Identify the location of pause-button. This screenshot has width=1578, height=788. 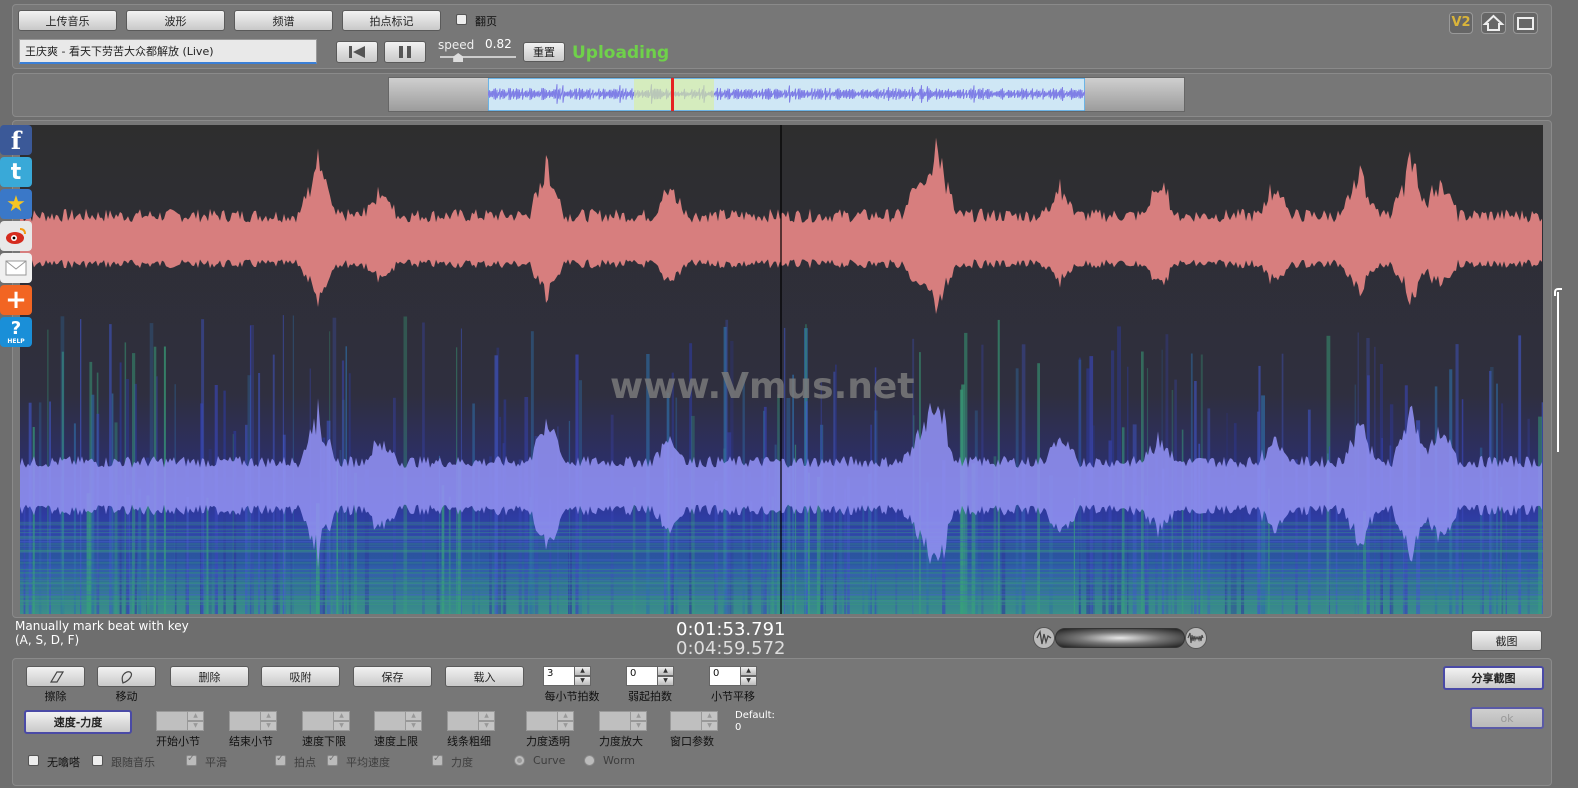
(405, 52).